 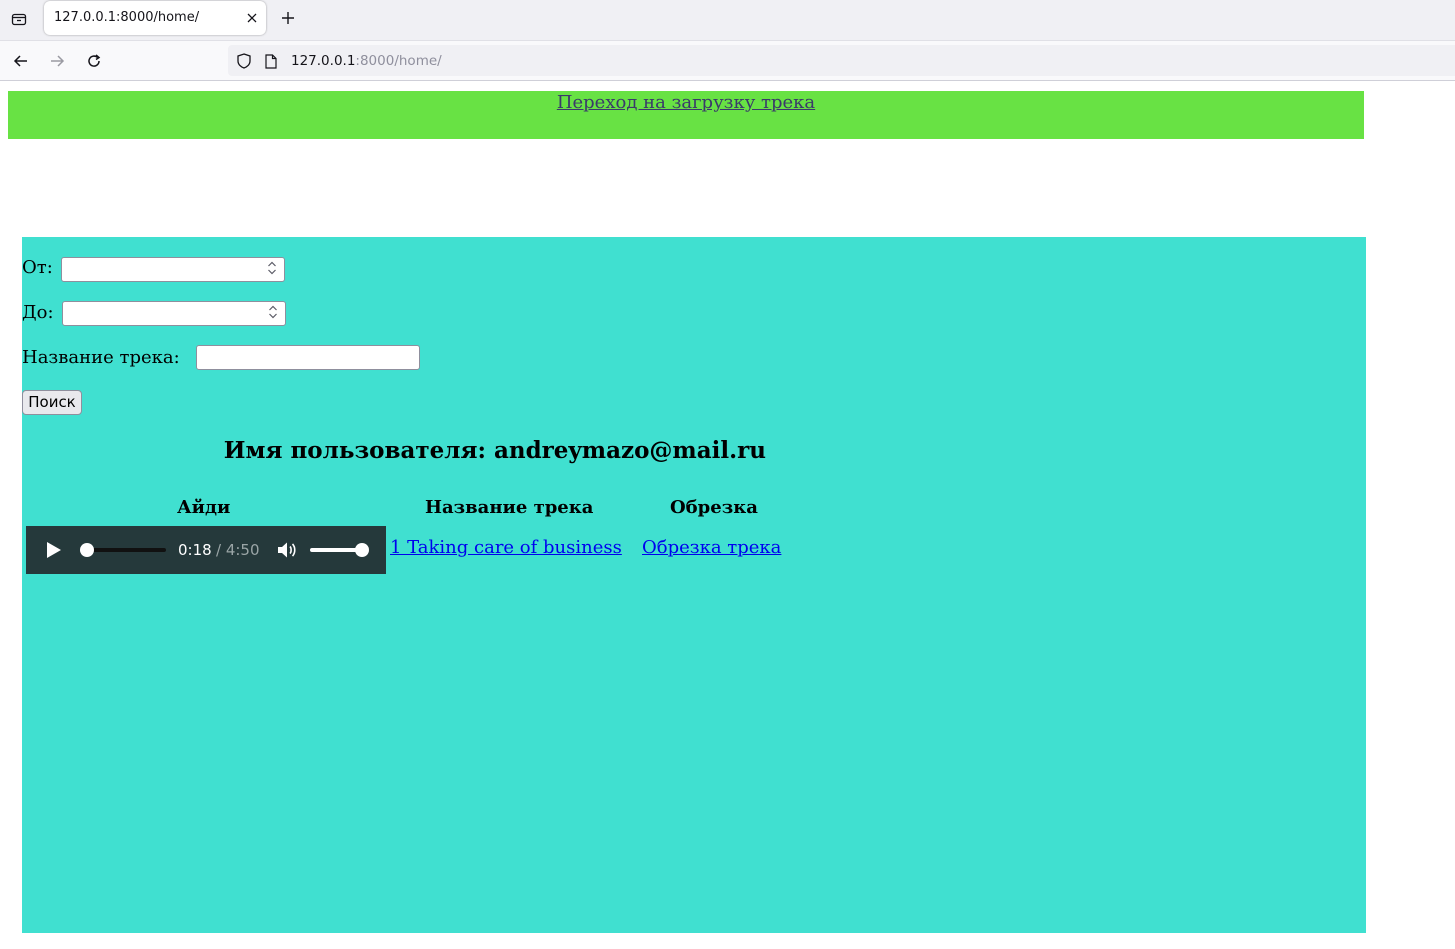 What do you see at coordinates (123, 550) in the screenshot?
I see `seek-slider` at bounding box center [123, 550].